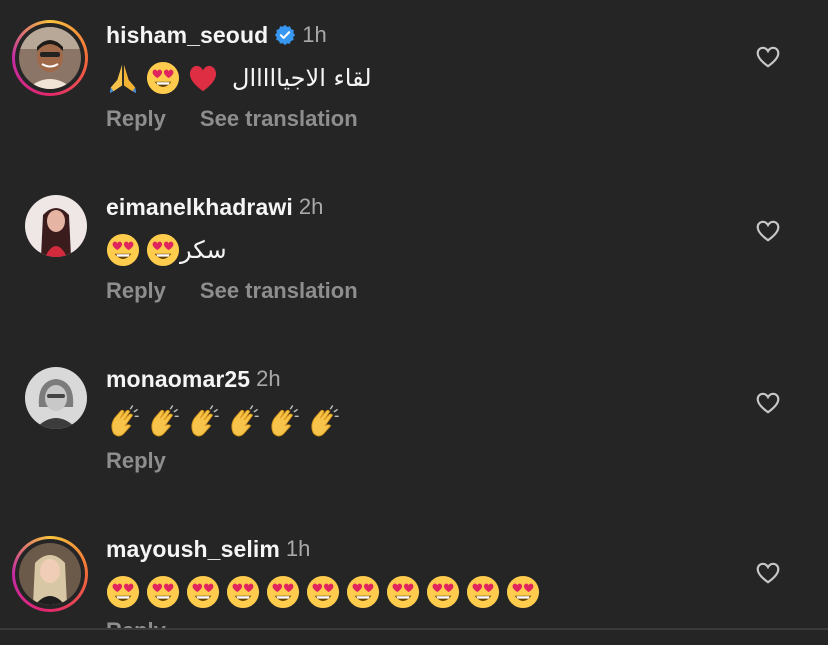  What do you see at coordinates (193, 549) in the screenshot?
I see `username: mayoush_selim` at bounding box center [193, 549].